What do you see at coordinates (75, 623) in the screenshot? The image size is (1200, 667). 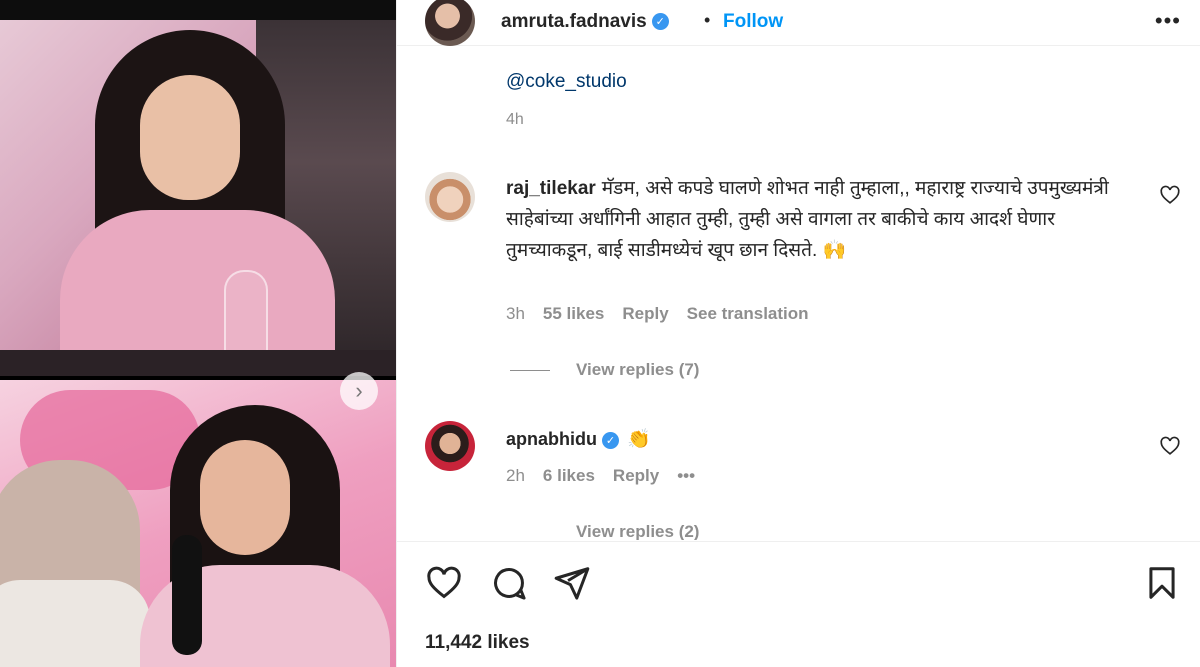 I see `photo-man-shirt` at bounding box center [75, 623].